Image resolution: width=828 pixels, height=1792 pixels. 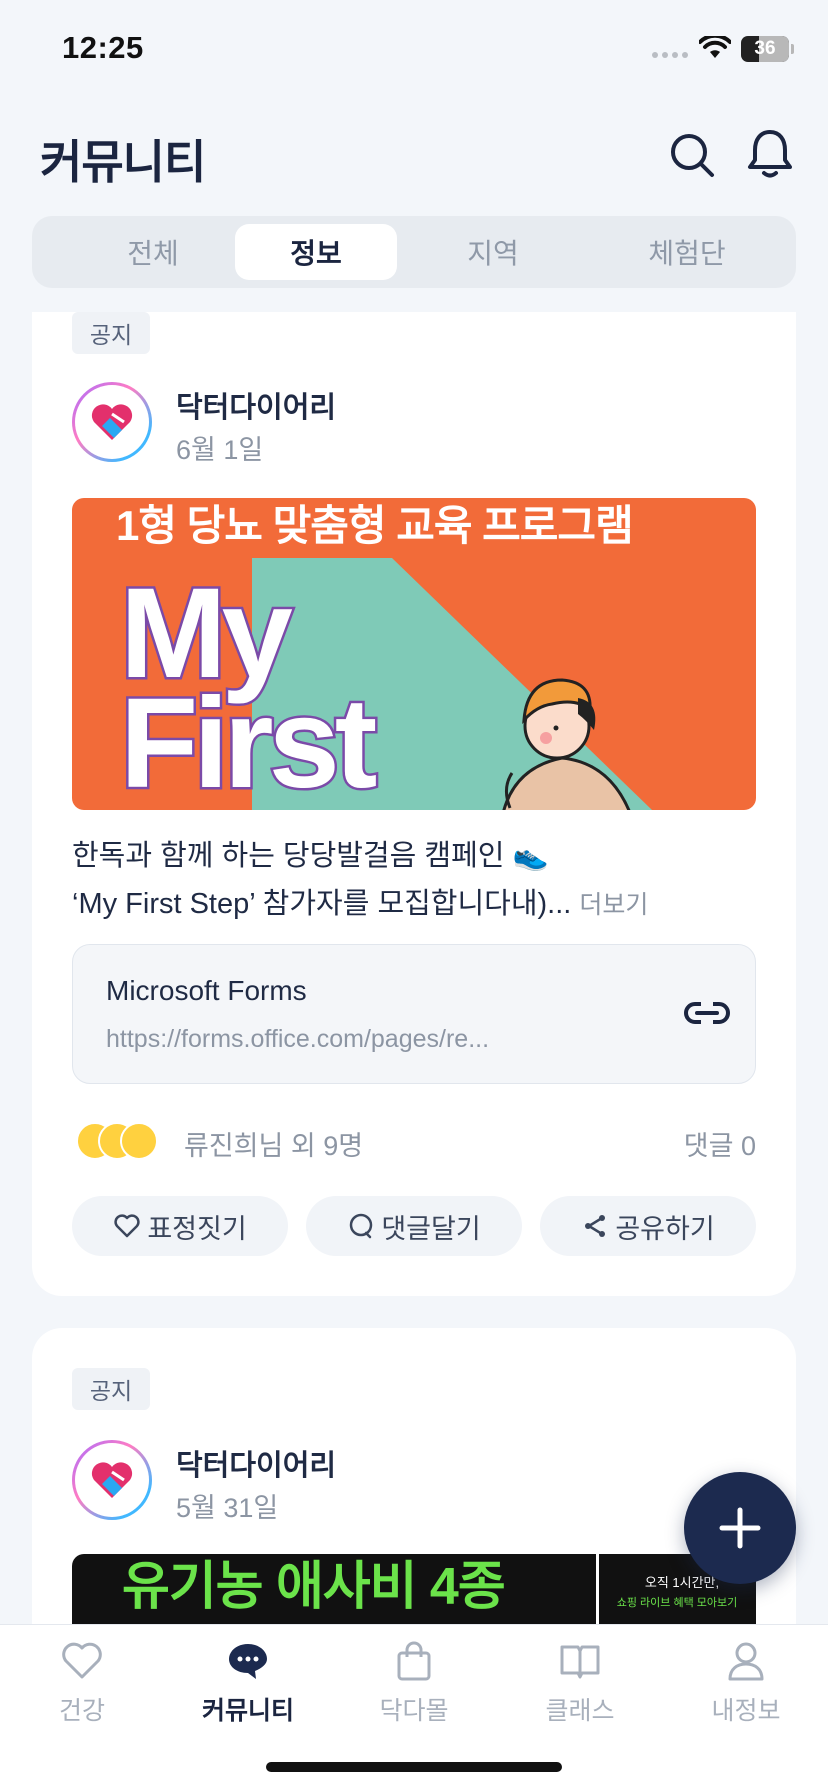 I want to click on heart-icon, so click(x=82, y=1660).